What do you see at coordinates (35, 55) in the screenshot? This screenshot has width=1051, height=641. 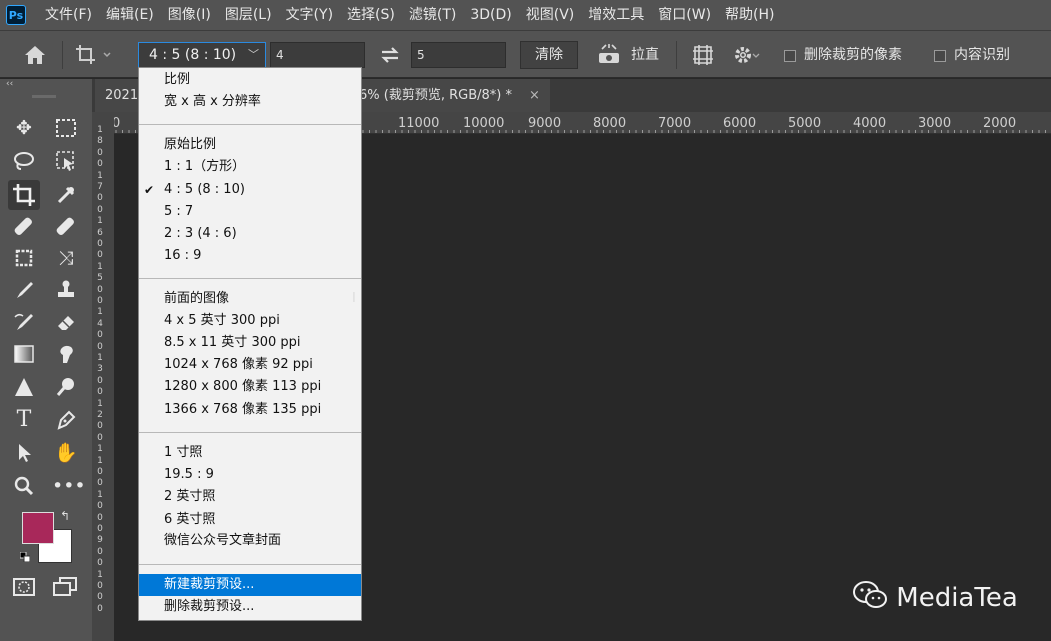 I see `home-icon` at bounding box center [35, 55].